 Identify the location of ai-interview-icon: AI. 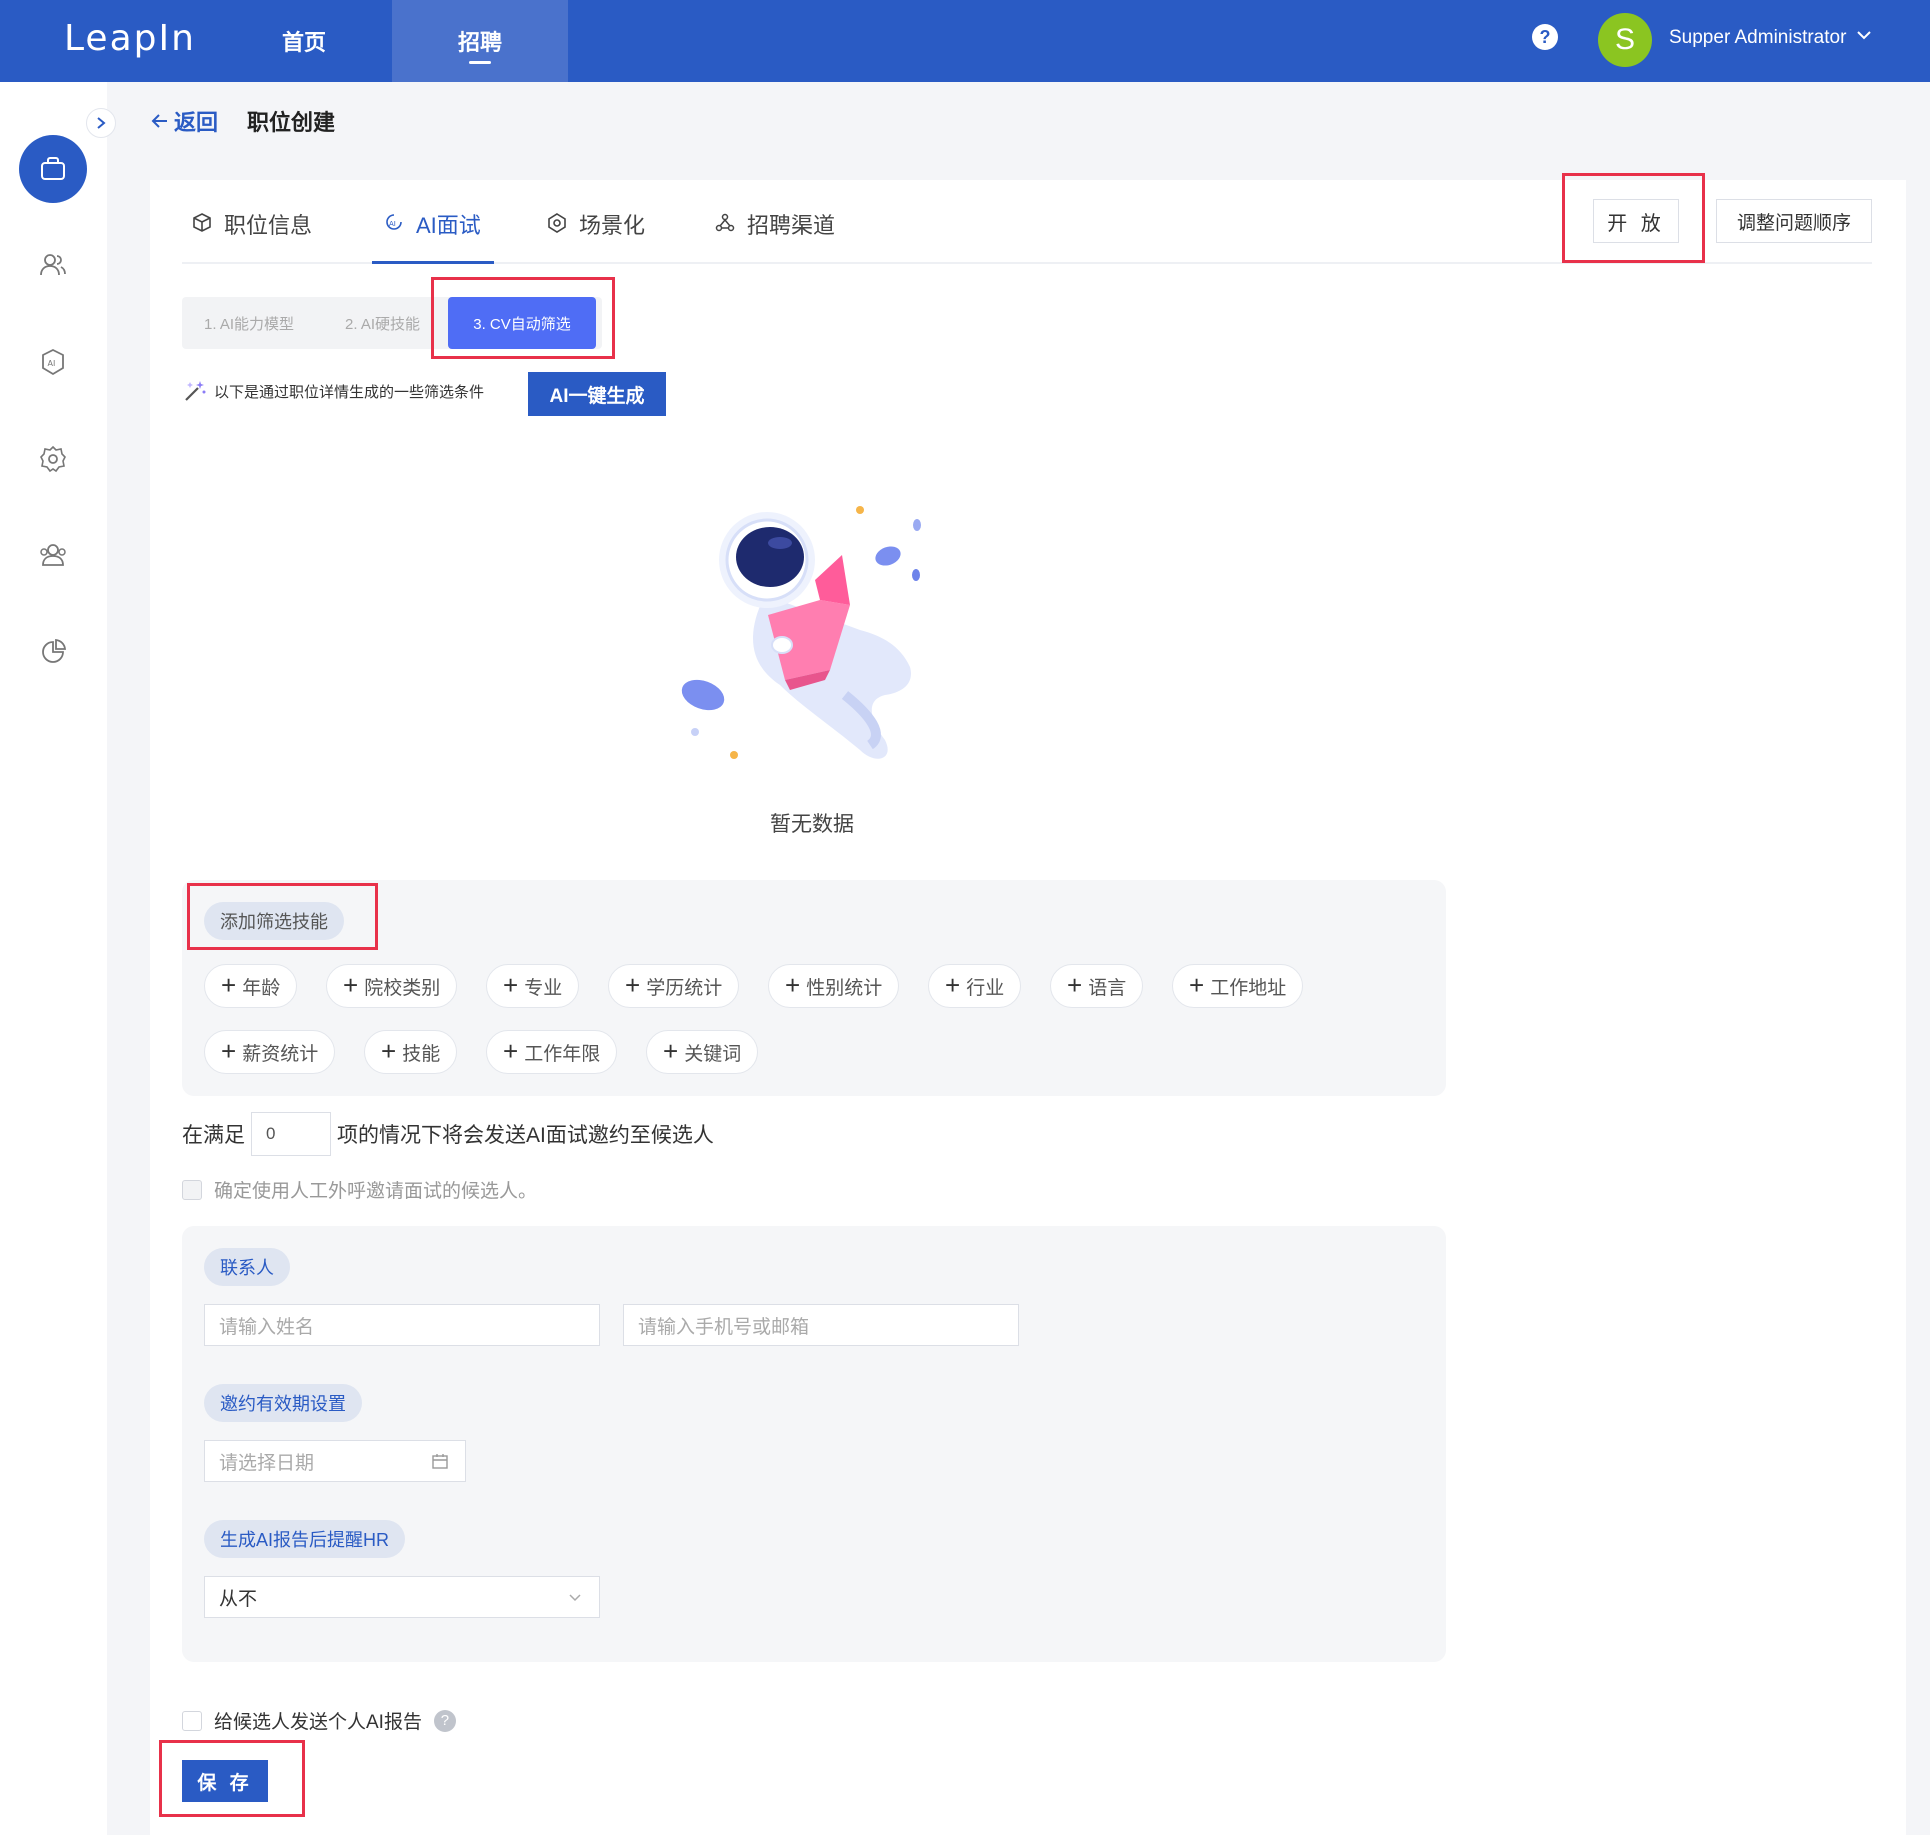
(394, 222).